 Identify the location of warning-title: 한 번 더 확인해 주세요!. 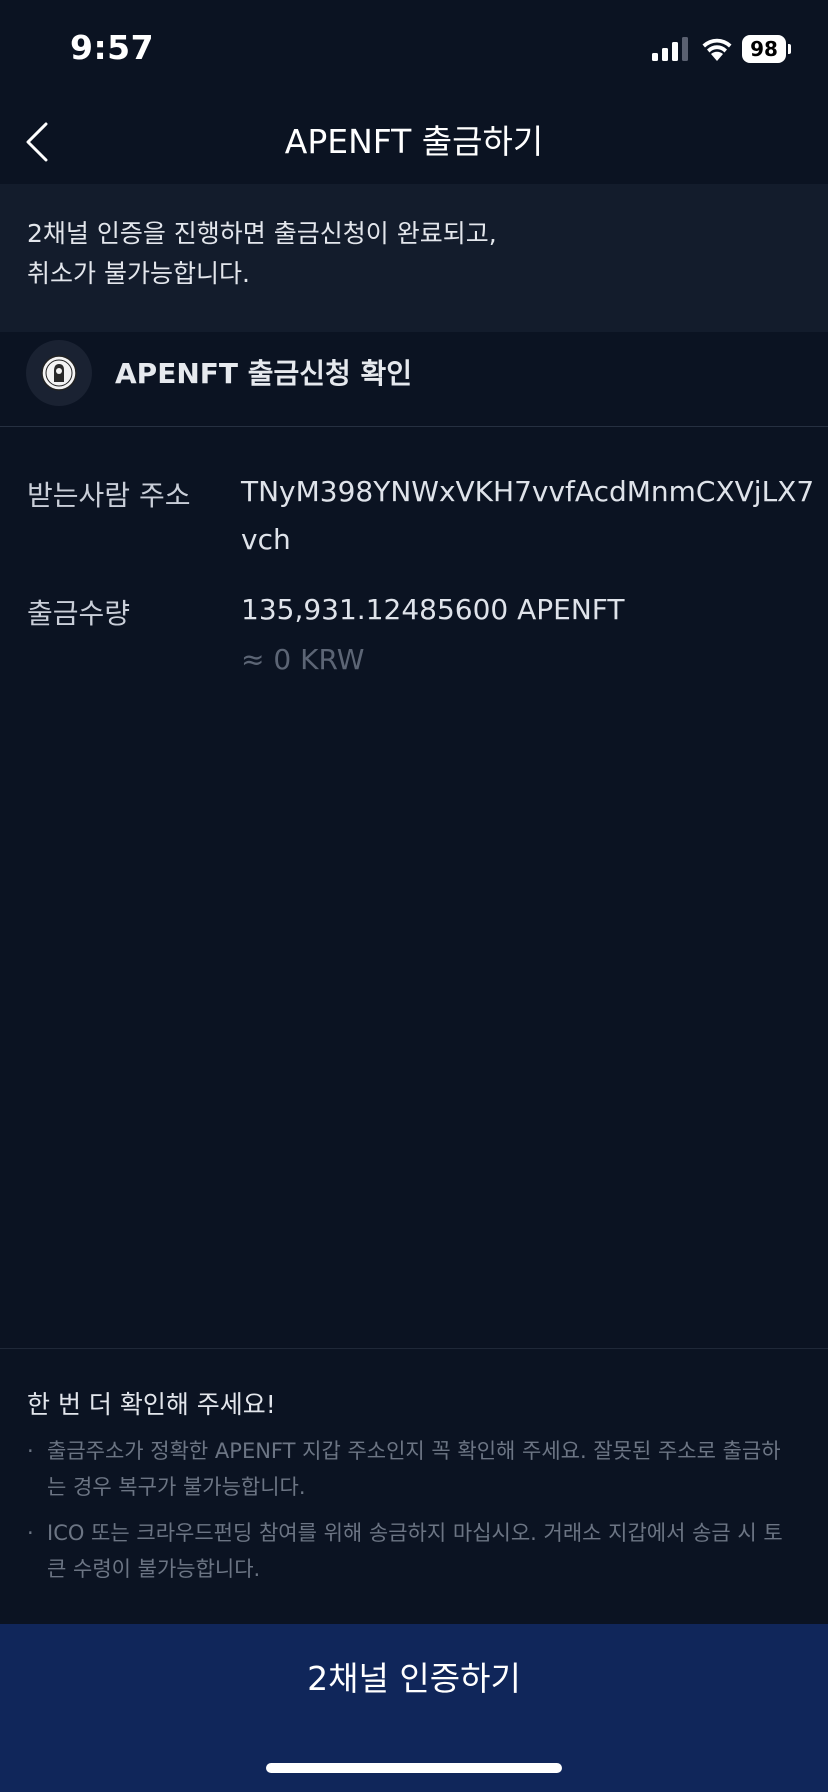
(151, 1404).